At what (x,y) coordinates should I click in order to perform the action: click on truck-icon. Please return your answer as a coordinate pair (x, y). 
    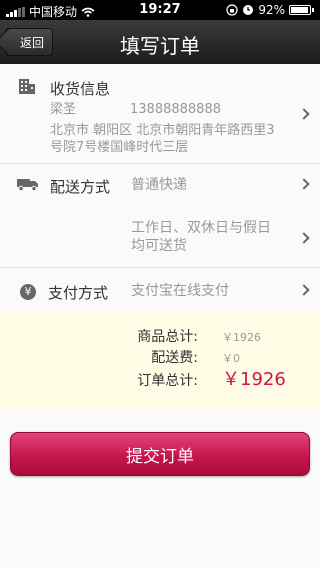
    Looking at the image, I should click on (27, 185).